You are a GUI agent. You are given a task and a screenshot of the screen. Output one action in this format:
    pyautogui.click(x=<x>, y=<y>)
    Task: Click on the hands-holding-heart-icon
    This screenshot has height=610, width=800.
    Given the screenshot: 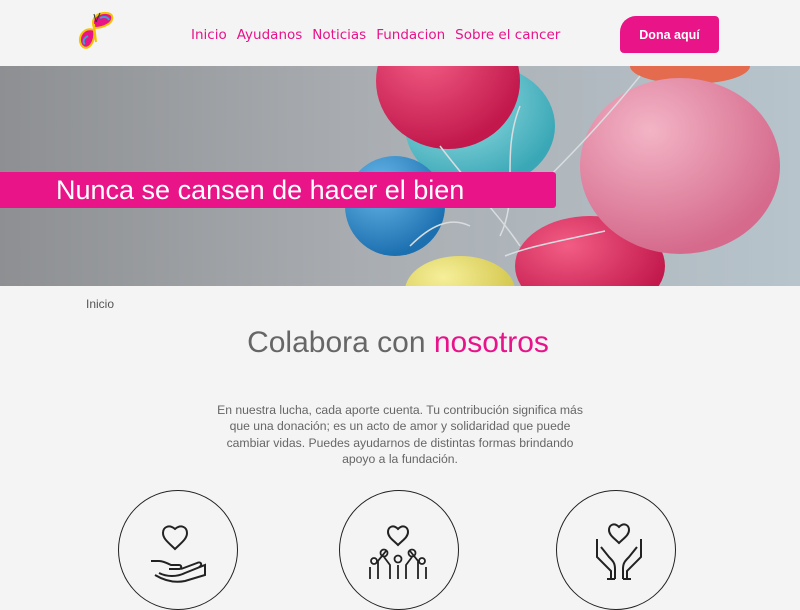 What is the action you would take?
    pyautogui.click(x=619, y=551)
    